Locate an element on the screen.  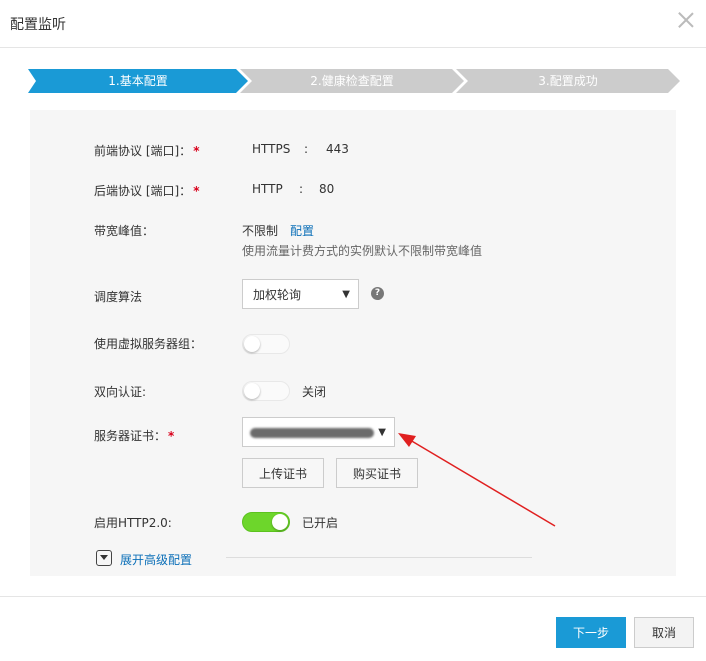
divider is located at coordinates (379, 557).